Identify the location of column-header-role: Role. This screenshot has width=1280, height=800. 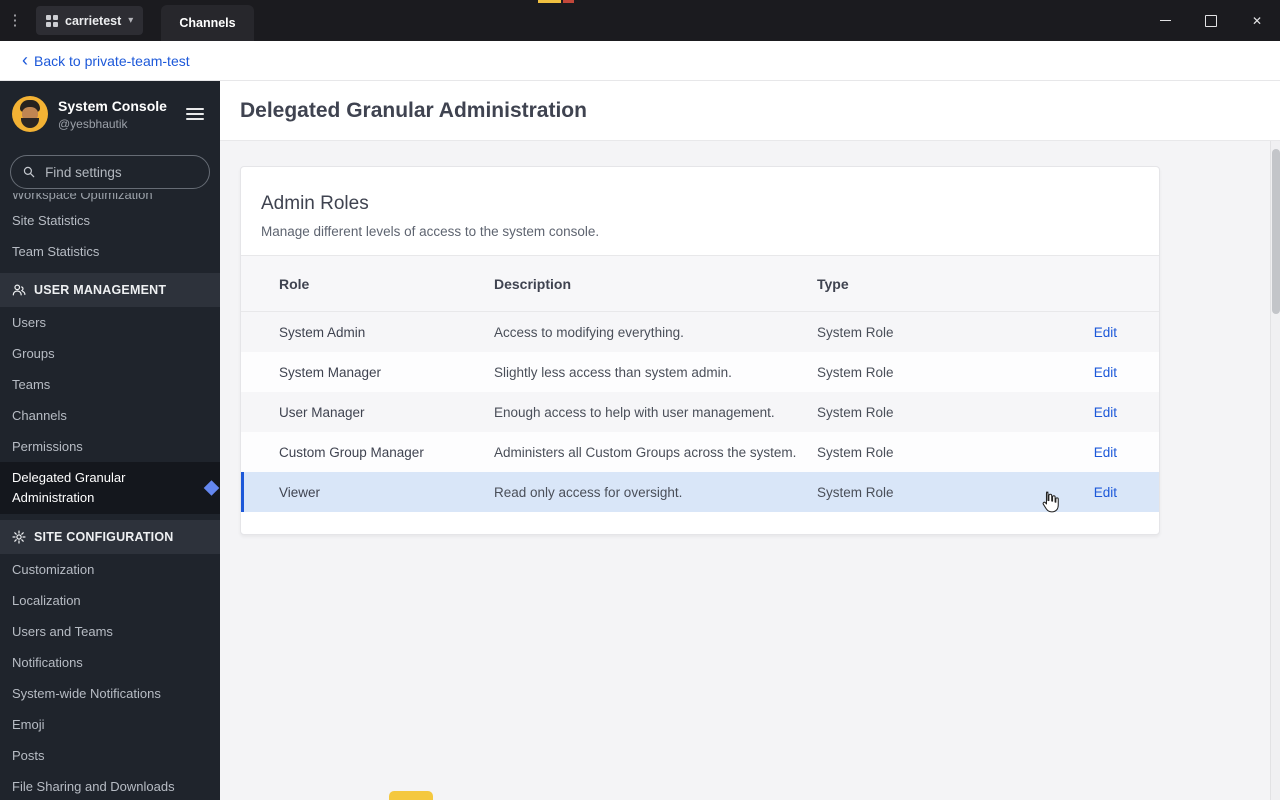
(294, 283).